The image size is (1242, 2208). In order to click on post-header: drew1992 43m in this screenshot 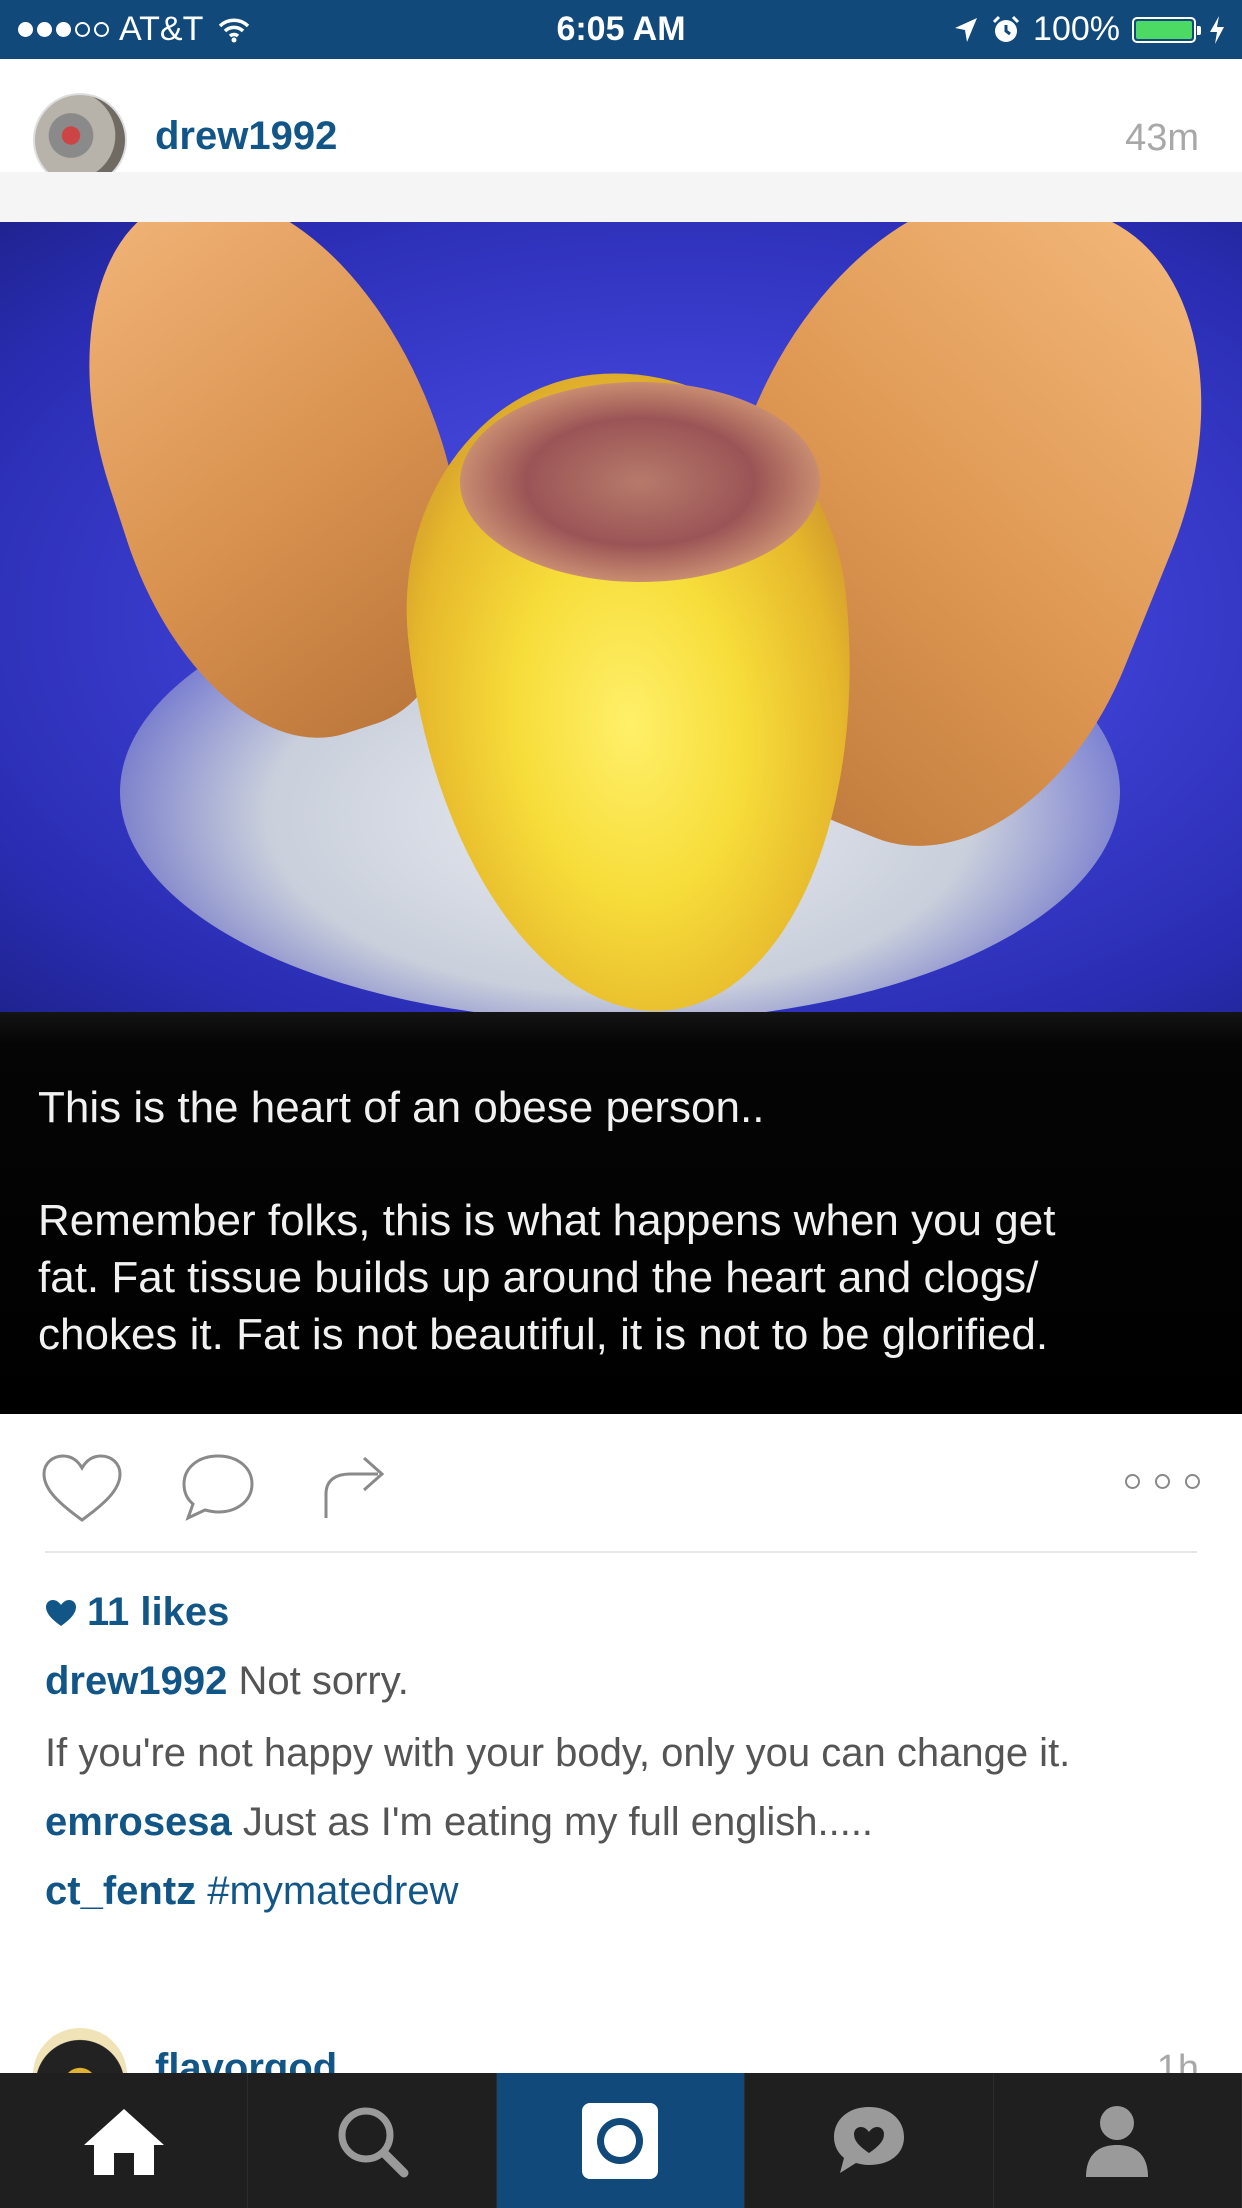, I will do `click(621, 123)`.